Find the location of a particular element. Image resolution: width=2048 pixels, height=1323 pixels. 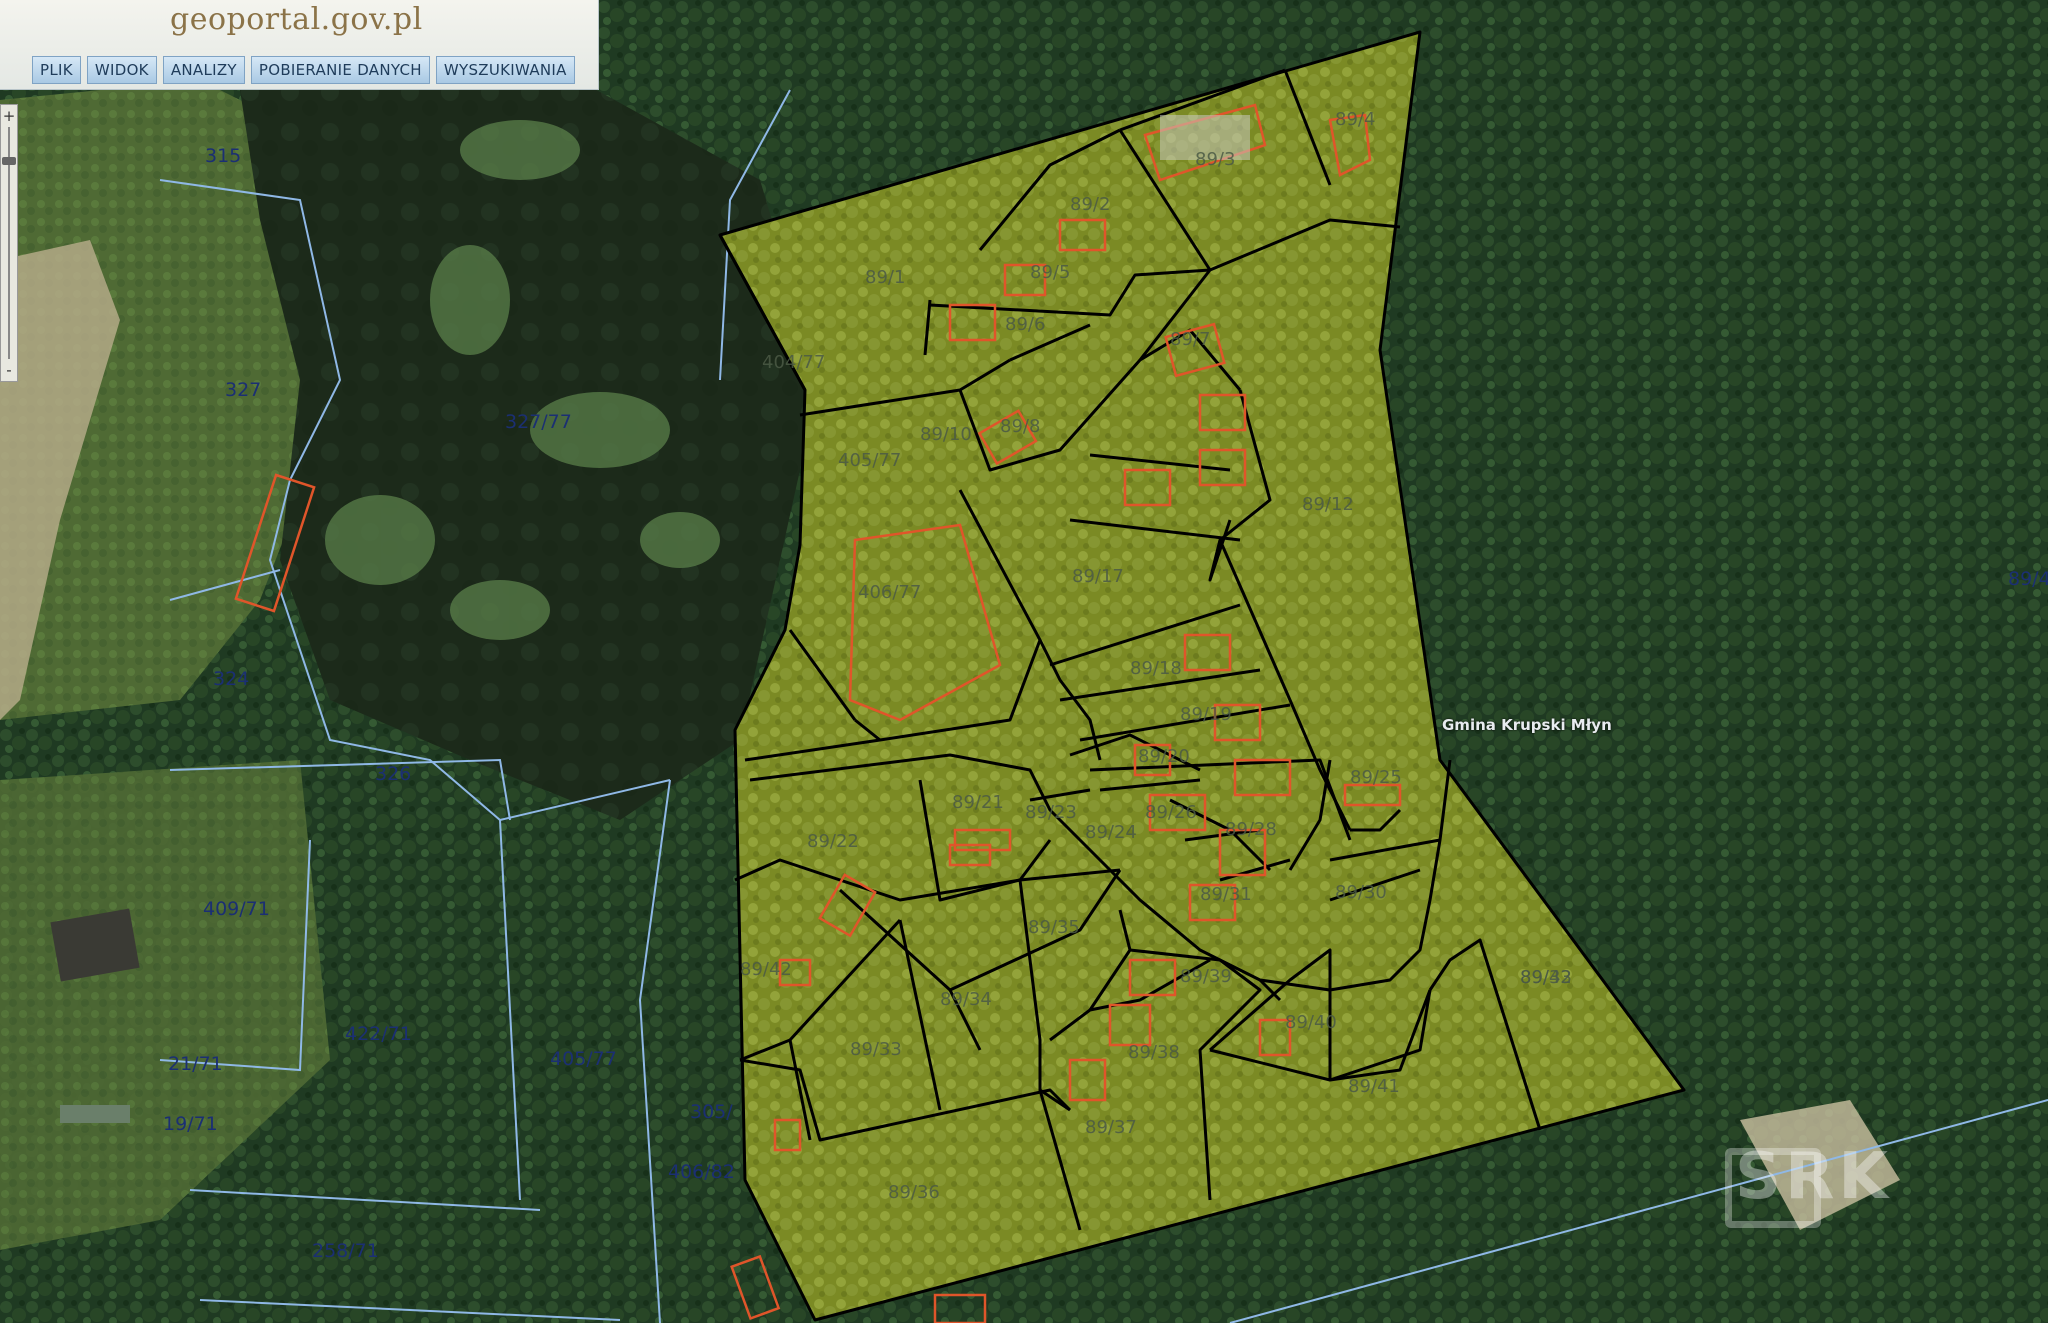

plot-label: 89/34 is located at coordinates (966, 999).